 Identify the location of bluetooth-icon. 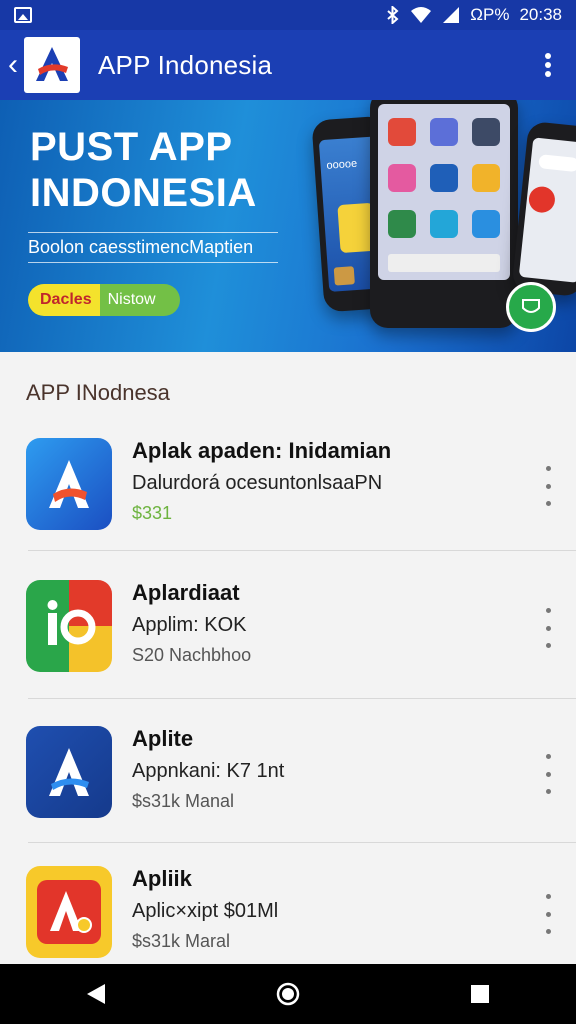
(393, 15).